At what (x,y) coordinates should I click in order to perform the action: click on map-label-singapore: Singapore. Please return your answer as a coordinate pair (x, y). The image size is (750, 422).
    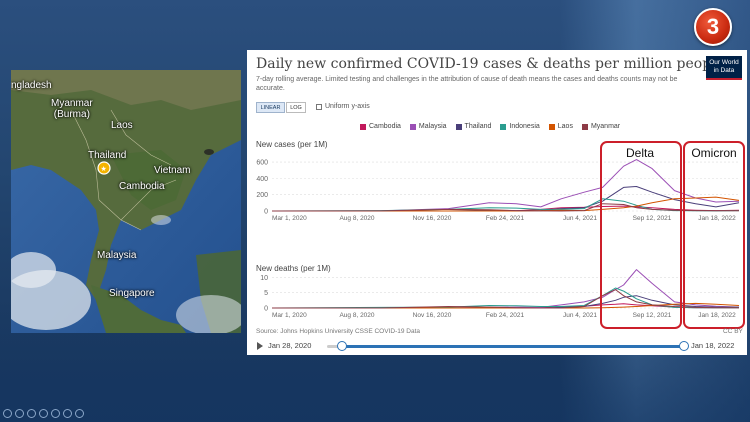
    Looking at the image, I should click on (132, 293).